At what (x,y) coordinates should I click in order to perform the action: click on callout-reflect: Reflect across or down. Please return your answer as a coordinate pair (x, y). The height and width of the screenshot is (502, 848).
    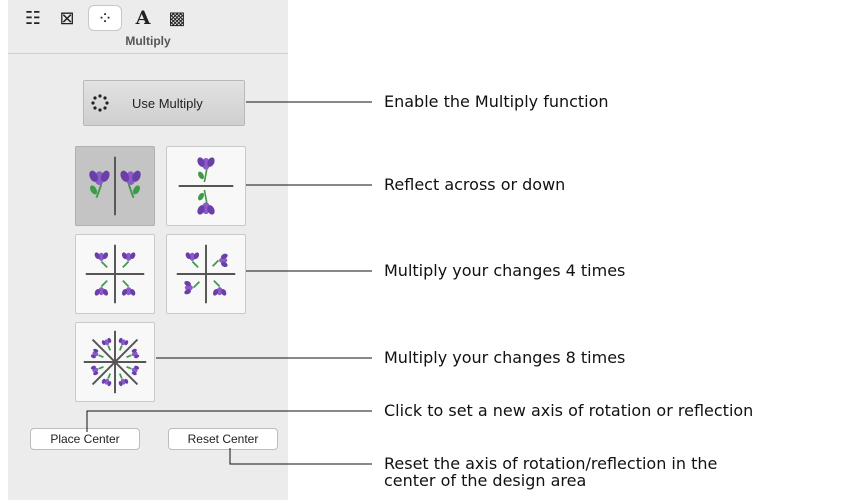
    Looking at the image, I should click on (475, 184).